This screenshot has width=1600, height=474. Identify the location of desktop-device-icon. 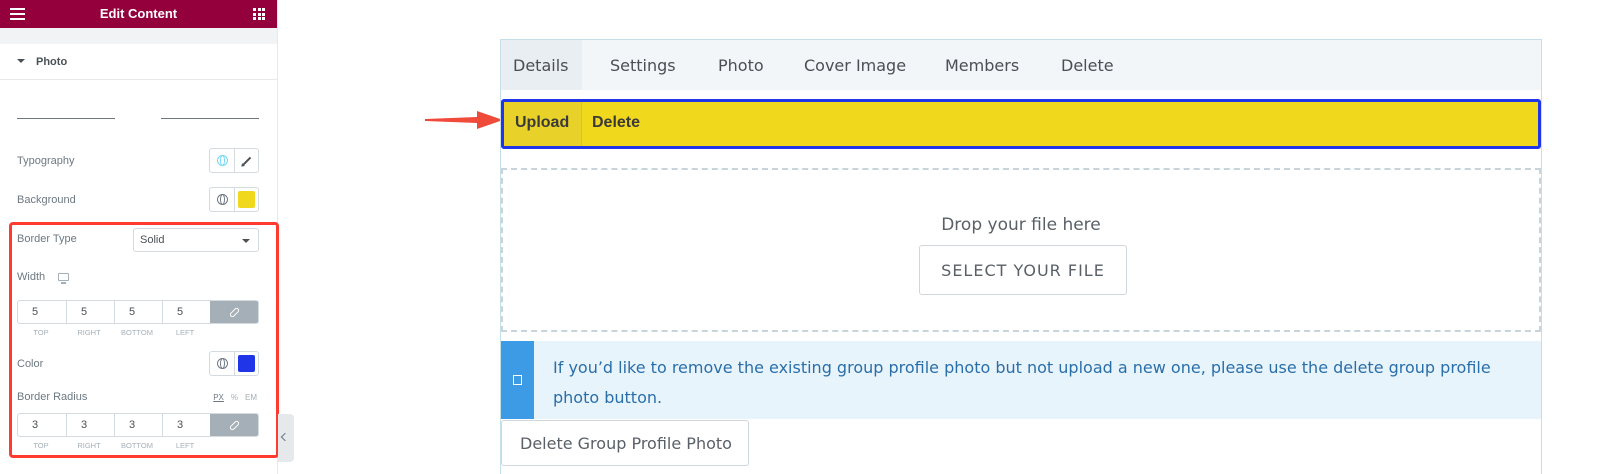
(63, 278).